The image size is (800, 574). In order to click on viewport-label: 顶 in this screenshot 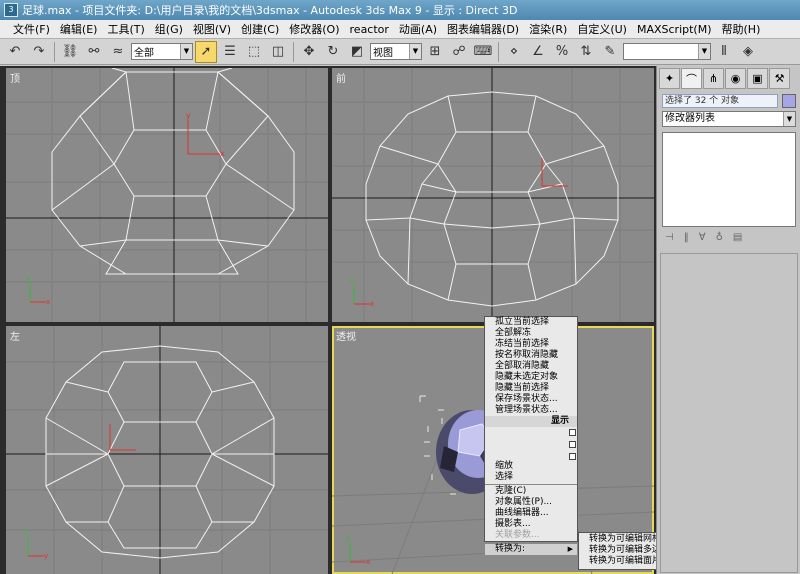, I will do `click(15, 77)`.